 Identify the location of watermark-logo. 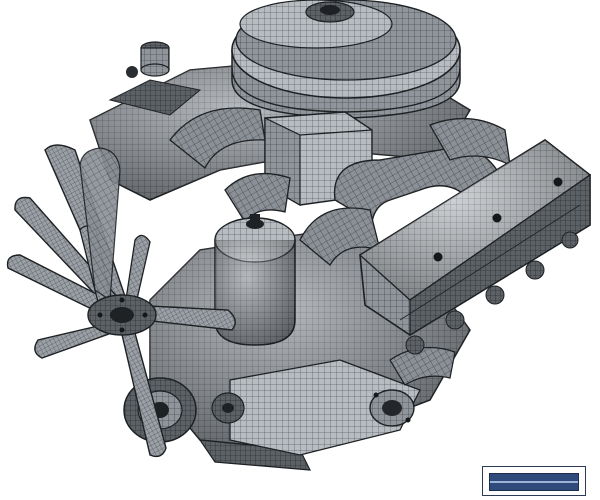
(534, 482).